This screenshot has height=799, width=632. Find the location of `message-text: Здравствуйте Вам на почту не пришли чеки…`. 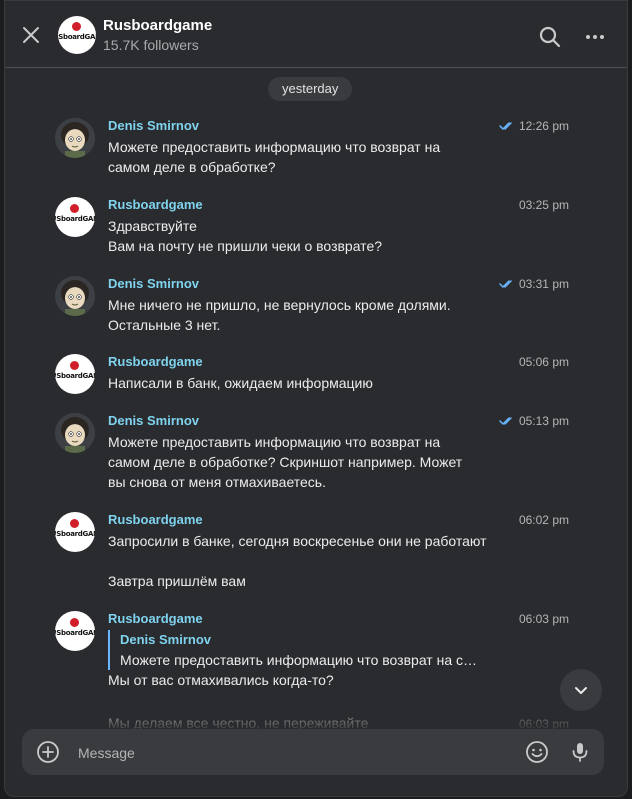

message-text: Здравствуйте Вам на почту не пришли чеки… is located at coordinates (245, 236).